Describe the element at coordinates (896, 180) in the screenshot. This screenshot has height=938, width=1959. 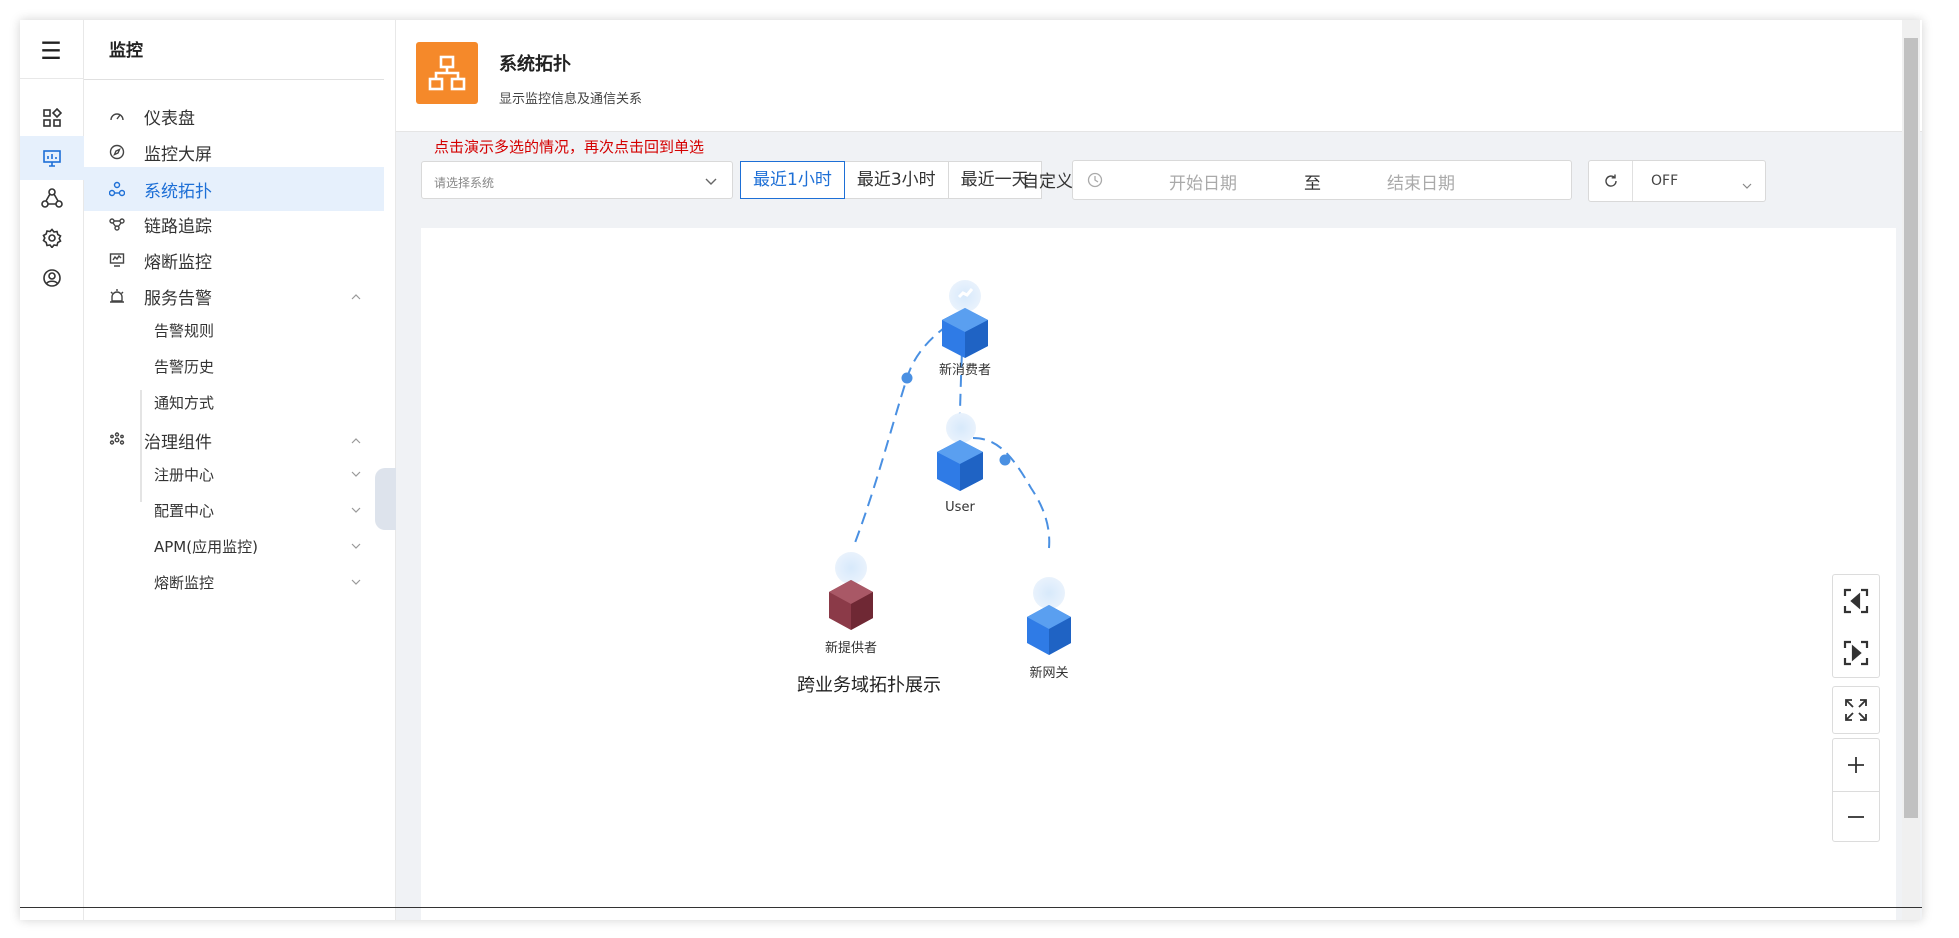
I see `range-3h-button: 最近3小时` at that location.